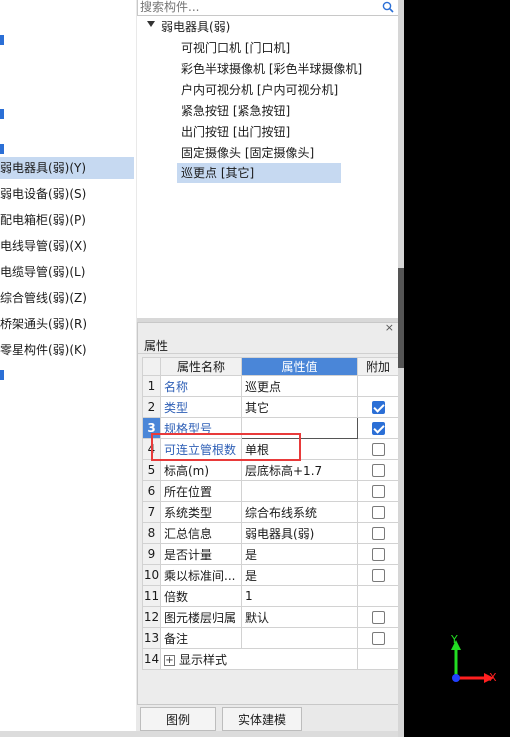 The height and width of the screenshot is (737, 510). Describe the element at coordinates (235, 132) in the screenshot. I see `tree-item: 出门按钮 [出门按钮]` at that location.